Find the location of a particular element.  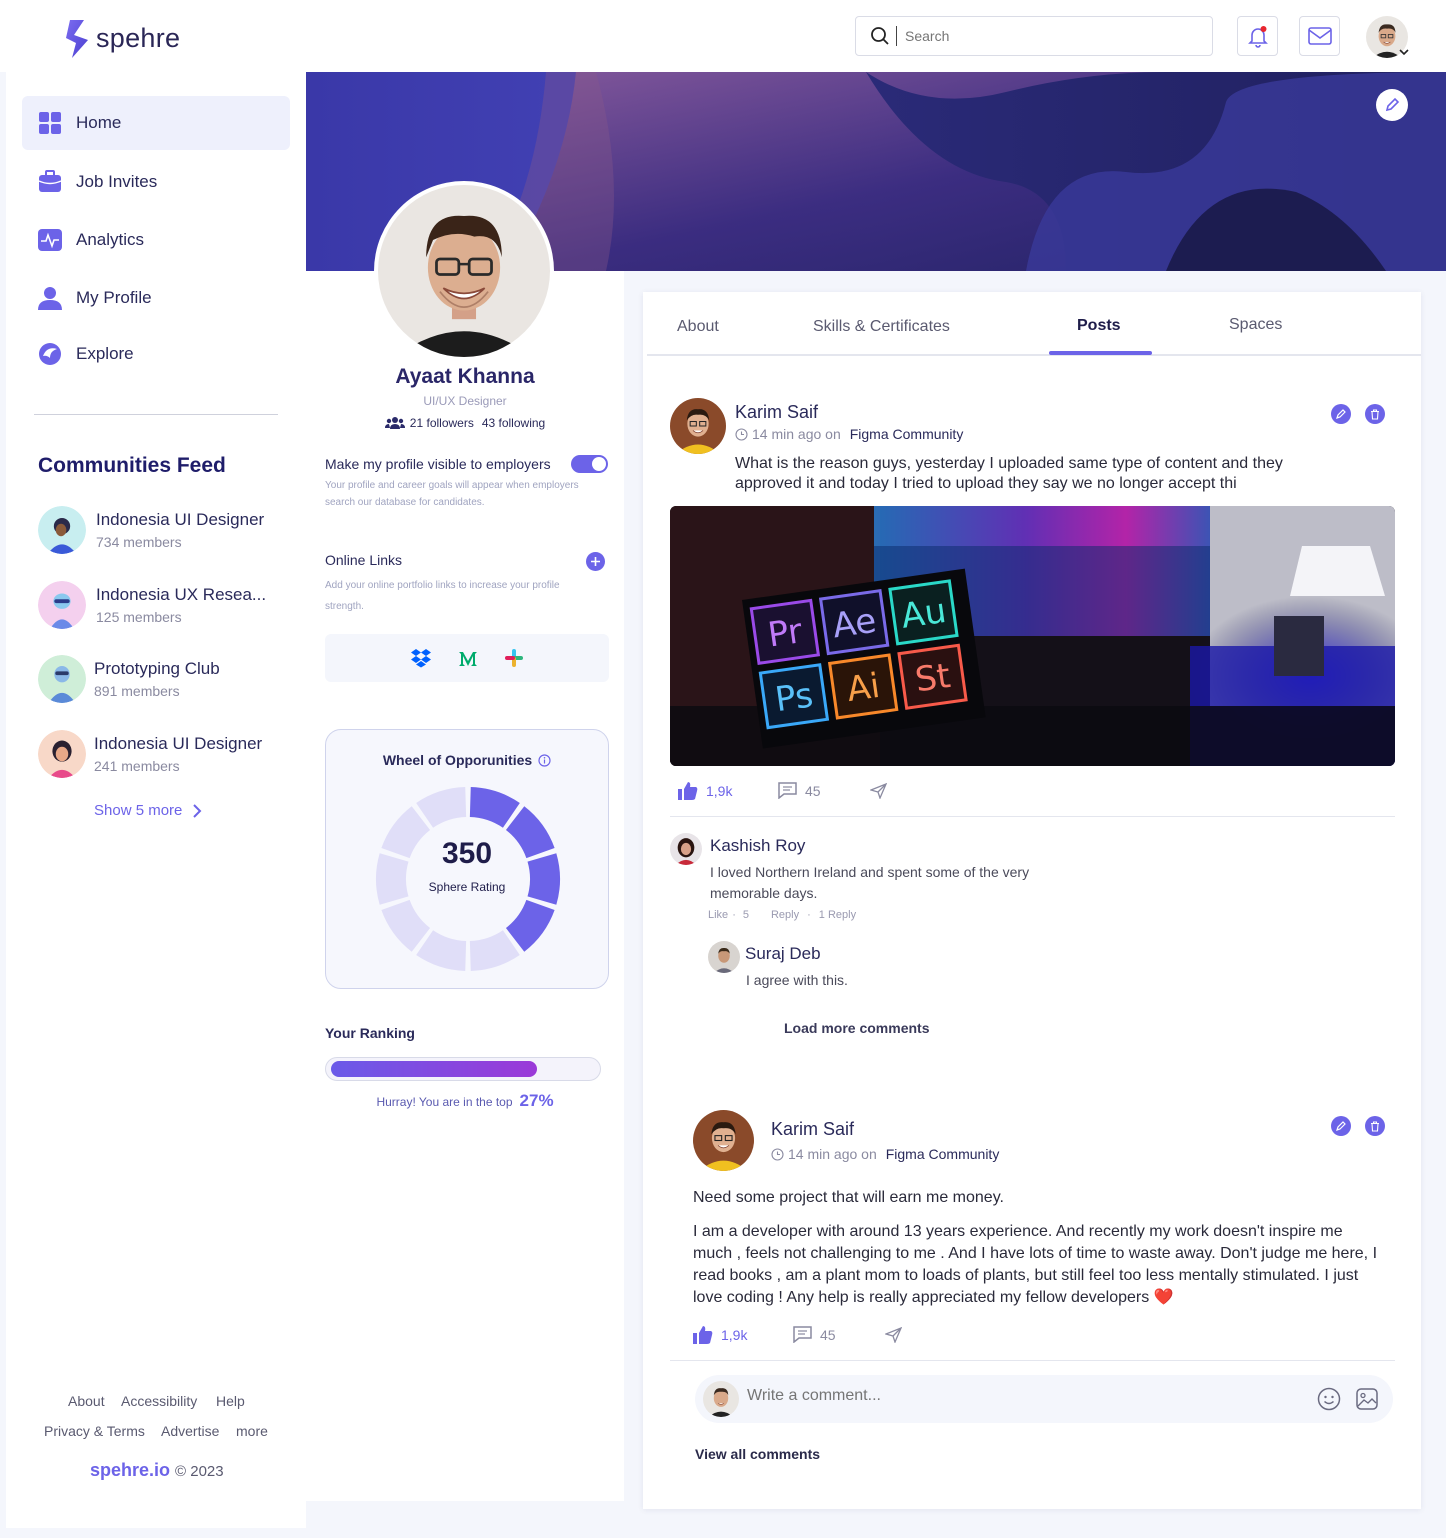

tile-st: St is located at coordinates (933, 678).